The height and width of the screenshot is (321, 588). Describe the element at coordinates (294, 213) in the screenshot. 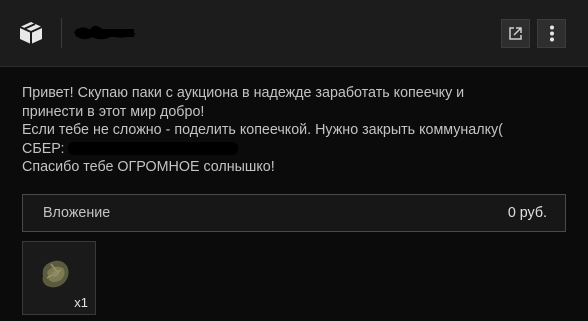

I see `attachment-row: Вложение 0 руб.` at that location.